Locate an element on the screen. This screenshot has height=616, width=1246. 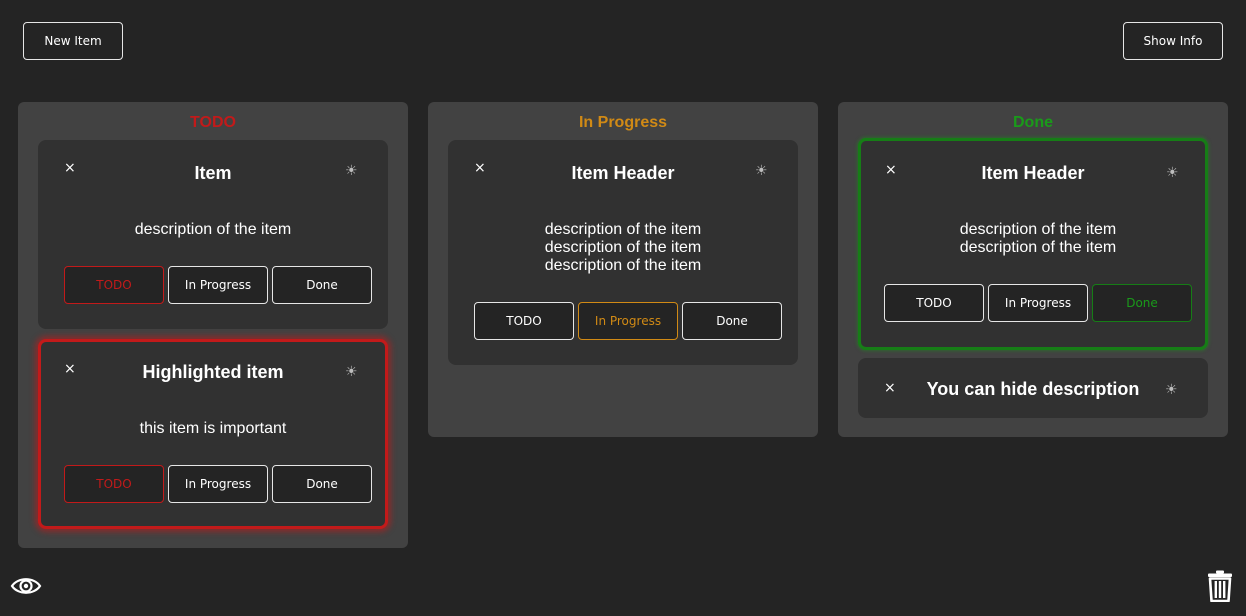
description-line: this item is important is located at coordinates (213, 428).